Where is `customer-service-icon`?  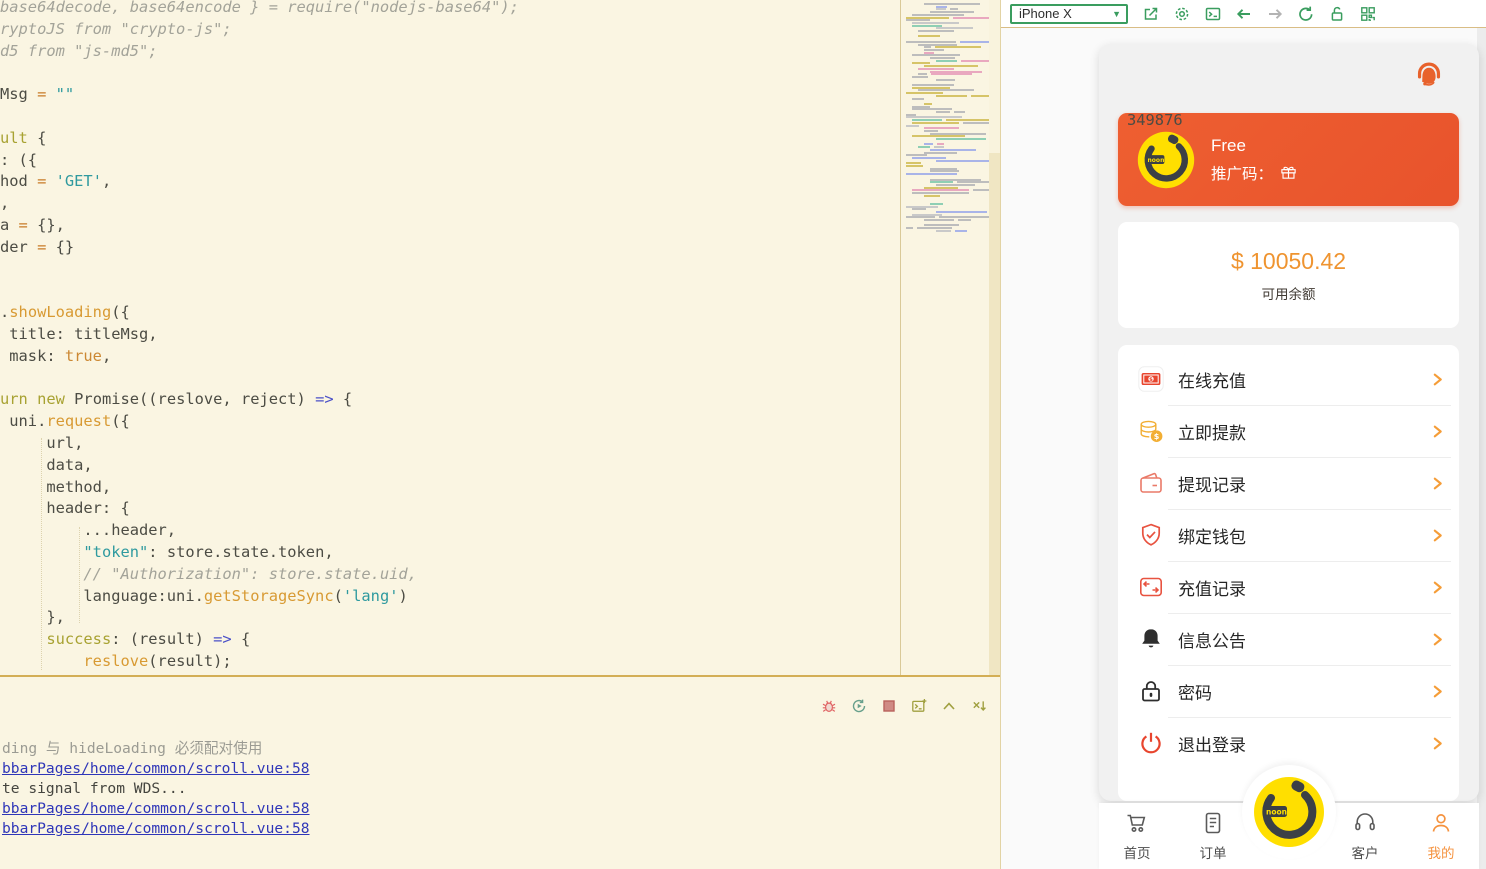
customer-service-icon is located at coordinates (1429, 76).